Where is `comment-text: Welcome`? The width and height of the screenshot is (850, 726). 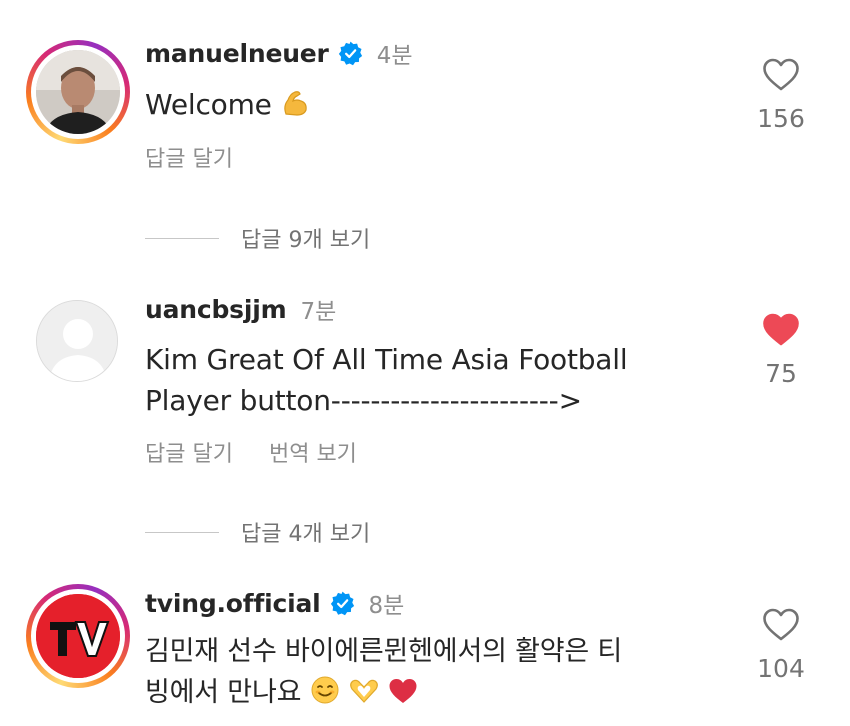 comment-text: Welcome is located at coordinates (227, 104).